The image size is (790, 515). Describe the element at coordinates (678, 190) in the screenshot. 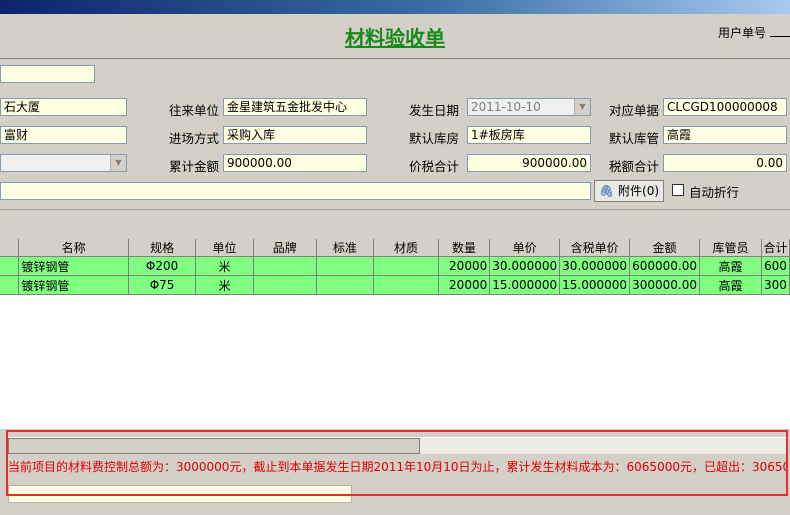

I see `auto-wrap-checkbox` at that location.